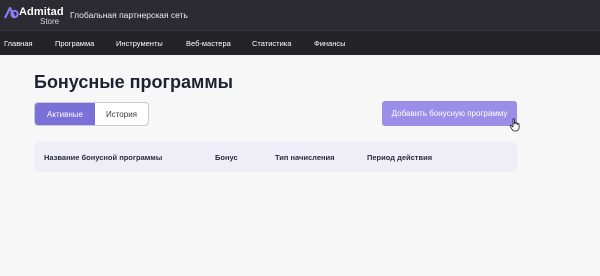 The image size is (600, 276). What do you see at coordinates (449, 113) in the screenshot?
I see `add-bonus-program-button: Добавить бонусную программу` at bounding box center [449, 113].